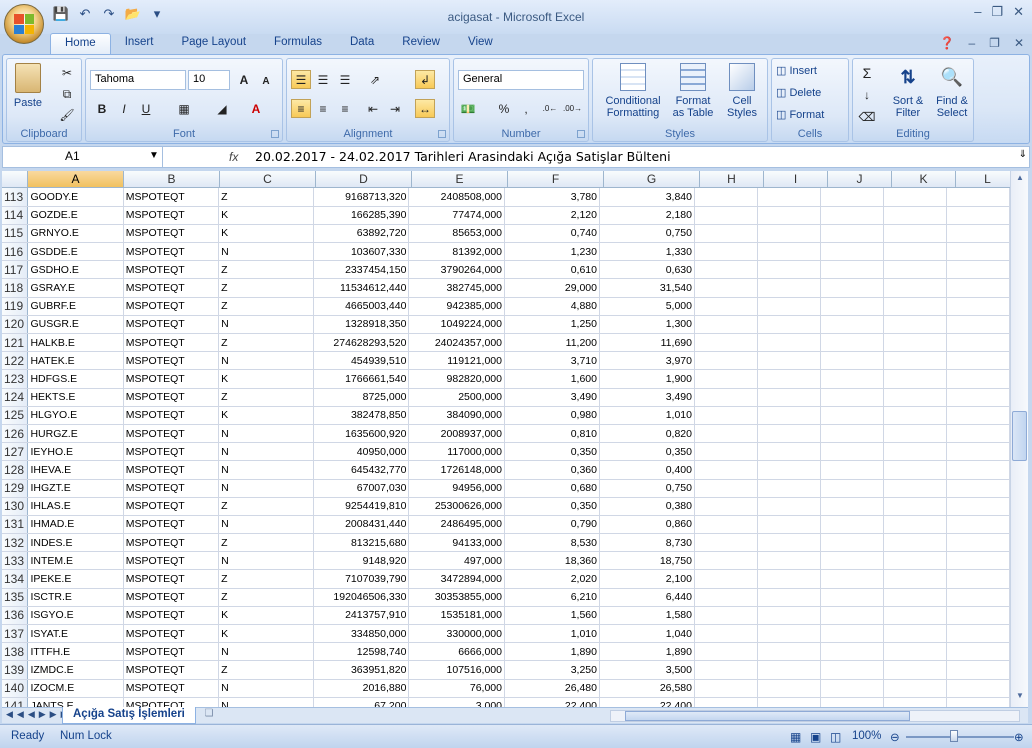 This screenshot has width=1032, height=748. What do you see at coordinates (425, 108) in the screenshot?
I see `merge-center-icon: ↔` at bounding box center [425, 108].